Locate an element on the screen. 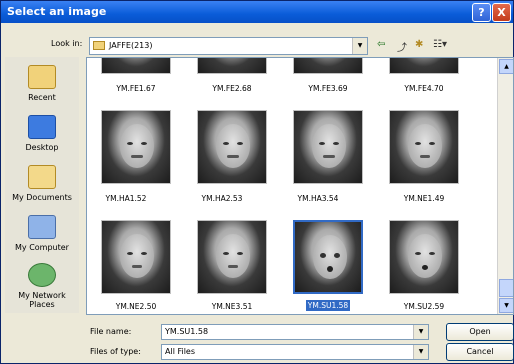 This screenshot has height=364, width=514. back-icon: ⇦ is located at coordinates (381, 44).